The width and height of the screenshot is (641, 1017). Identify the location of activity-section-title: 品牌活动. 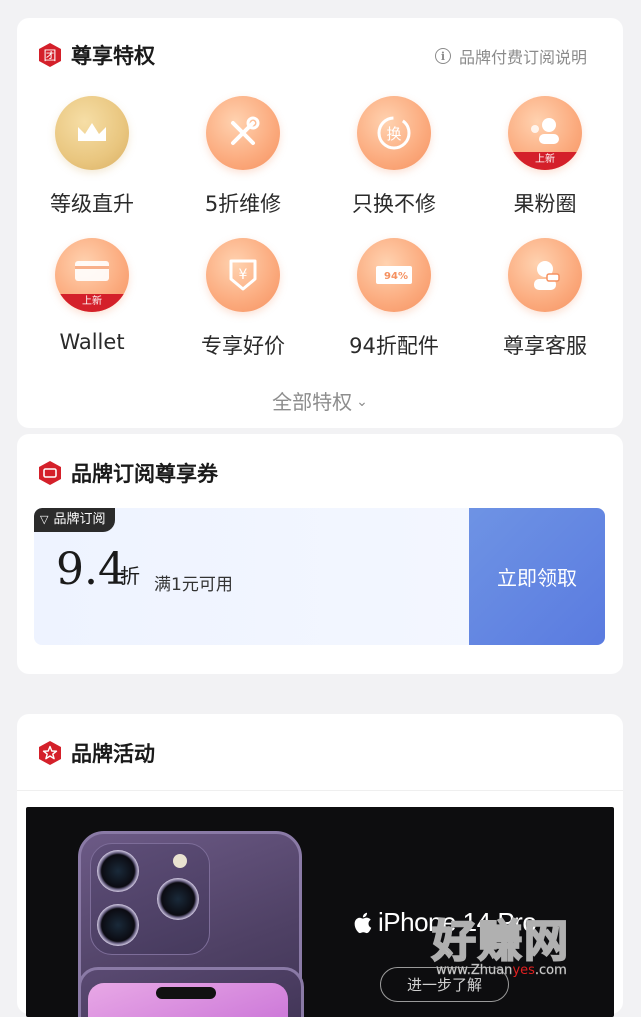
(113, 754).